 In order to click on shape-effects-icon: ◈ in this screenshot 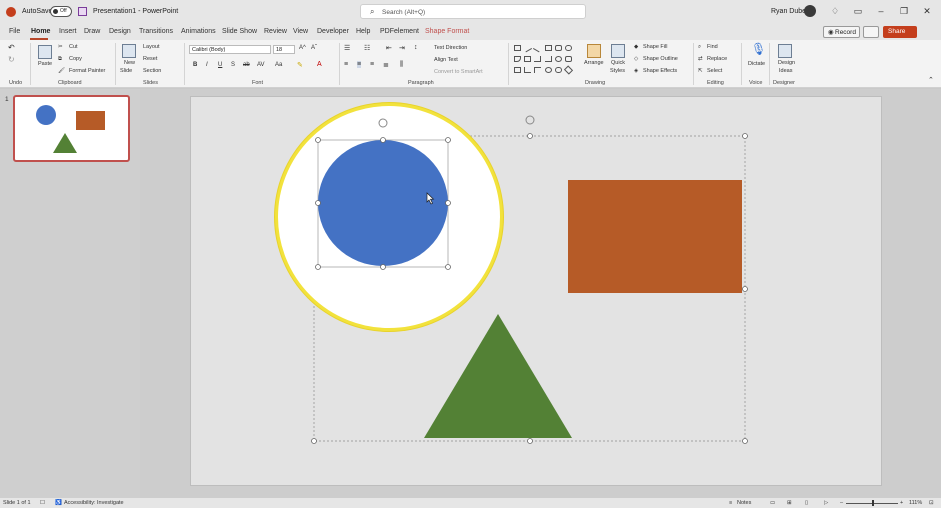, I will do `click(636, 71)`.